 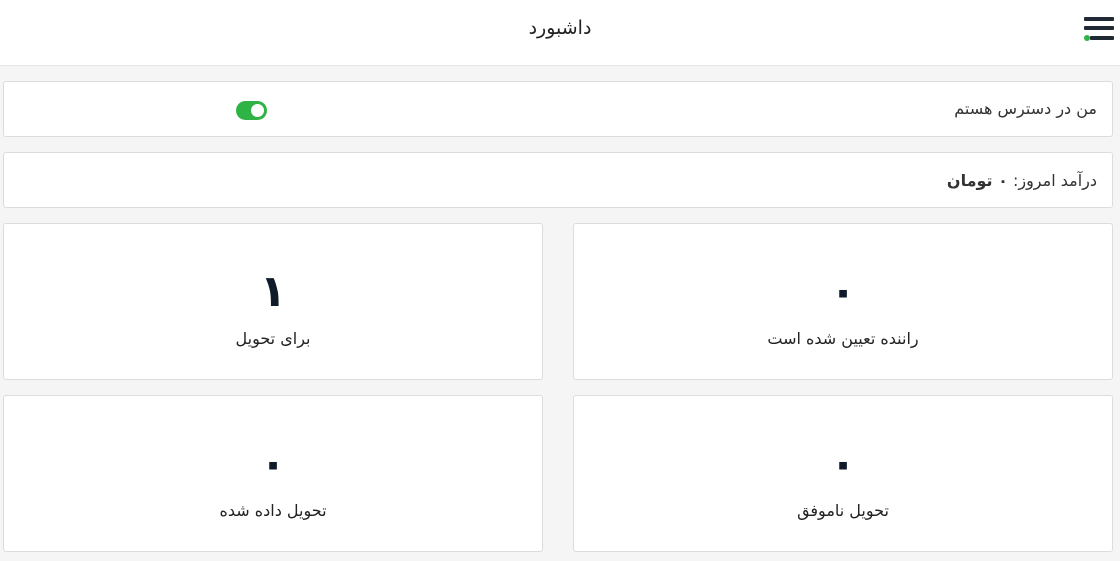 I want to click on stat-label: راننده تعیین شده است, so click(x=843, y=338).